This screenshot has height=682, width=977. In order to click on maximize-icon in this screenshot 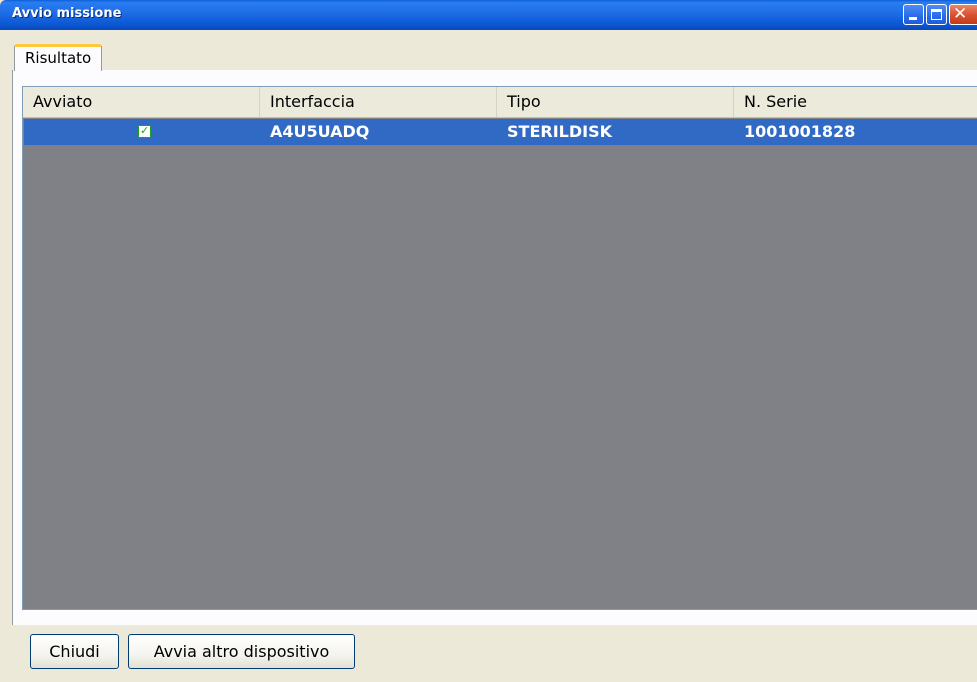, I will do `click(936, 14)`.